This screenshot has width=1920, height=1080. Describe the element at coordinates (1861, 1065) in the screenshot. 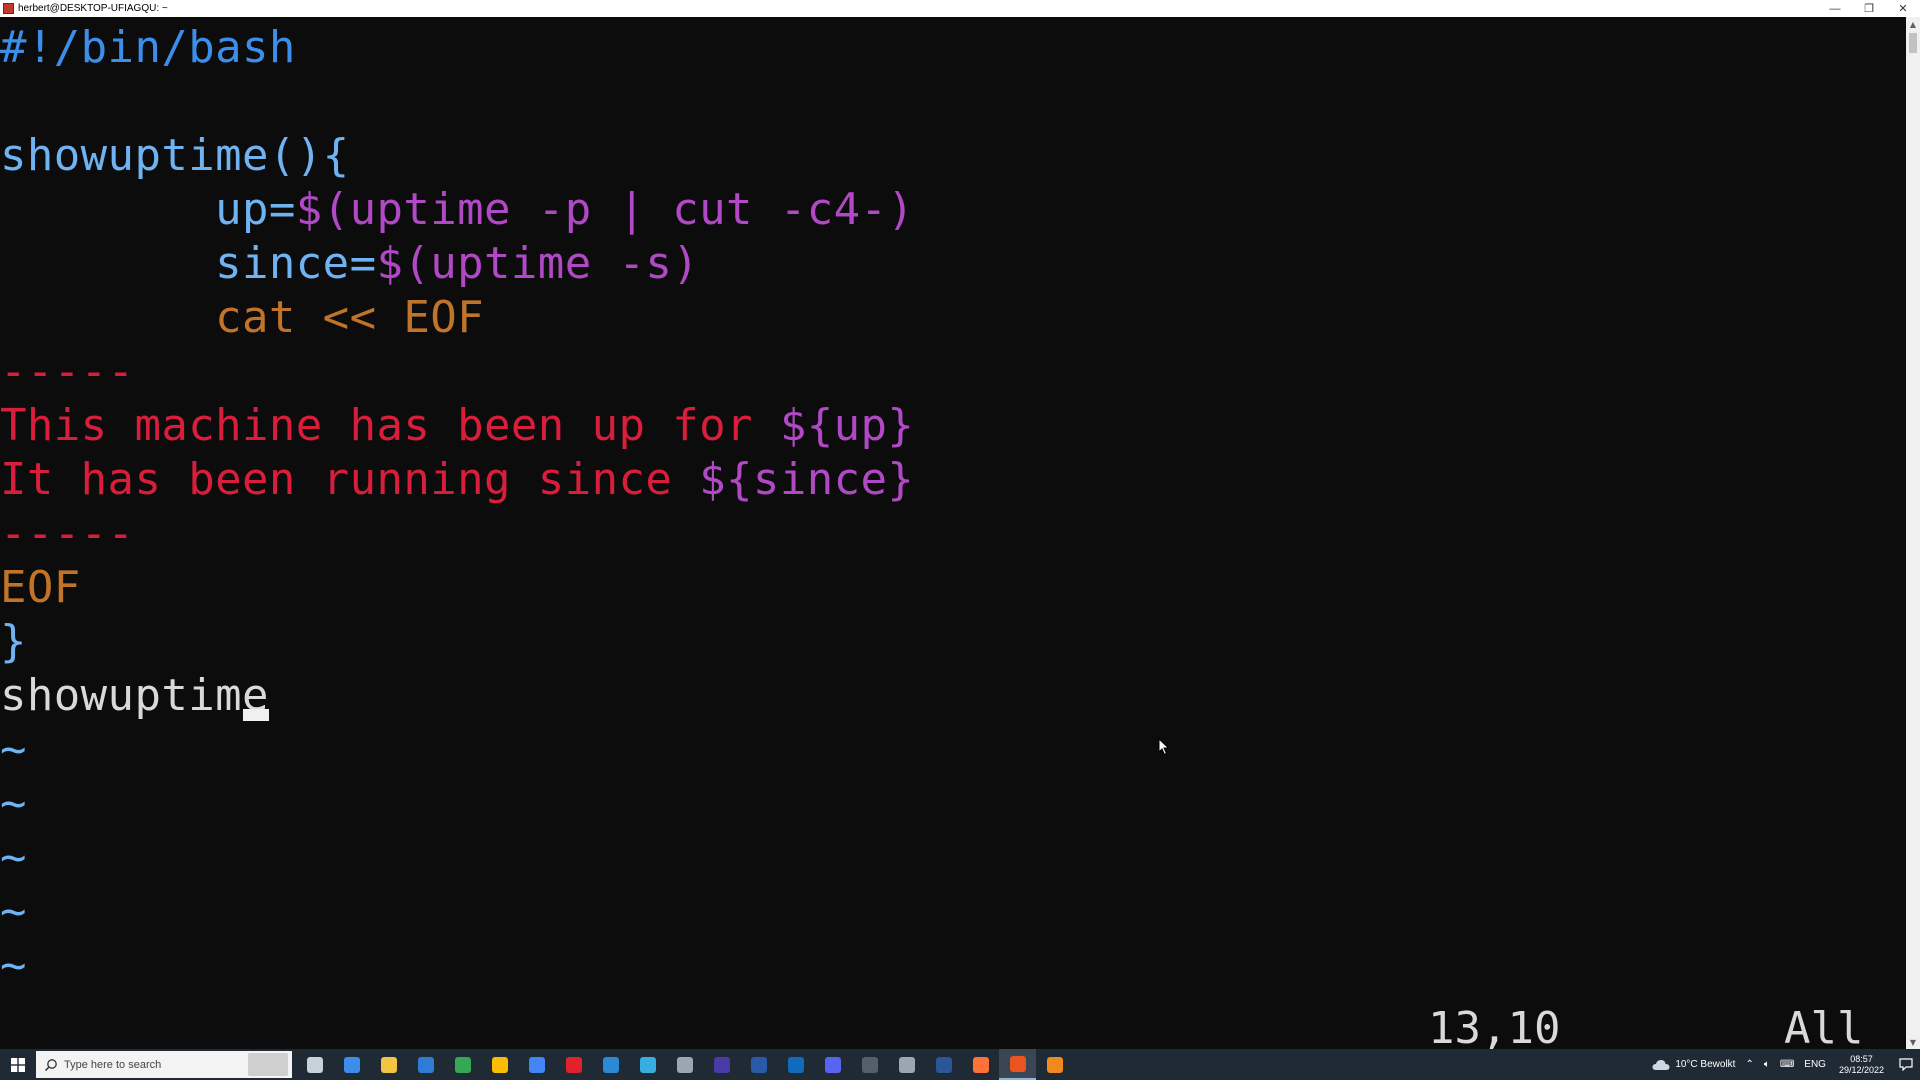

I see `clock: 08:57 29/12/2022` at that location.